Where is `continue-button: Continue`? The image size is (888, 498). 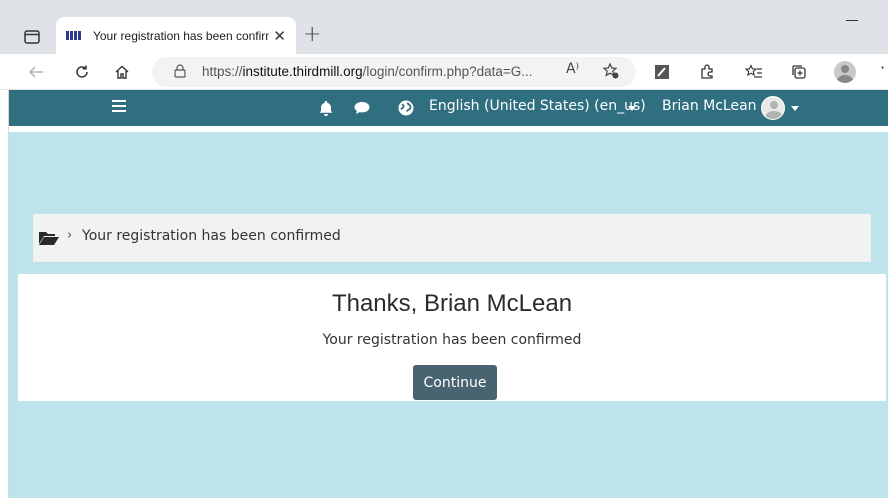 continue-button: Continue is located at coordinates (455, 382).